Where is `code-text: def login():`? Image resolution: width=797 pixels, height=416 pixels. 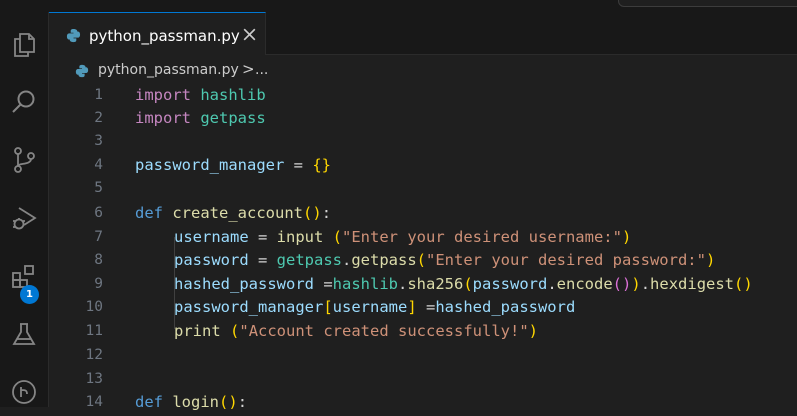
code-text: def login(): is located at coordinates (191, 402).